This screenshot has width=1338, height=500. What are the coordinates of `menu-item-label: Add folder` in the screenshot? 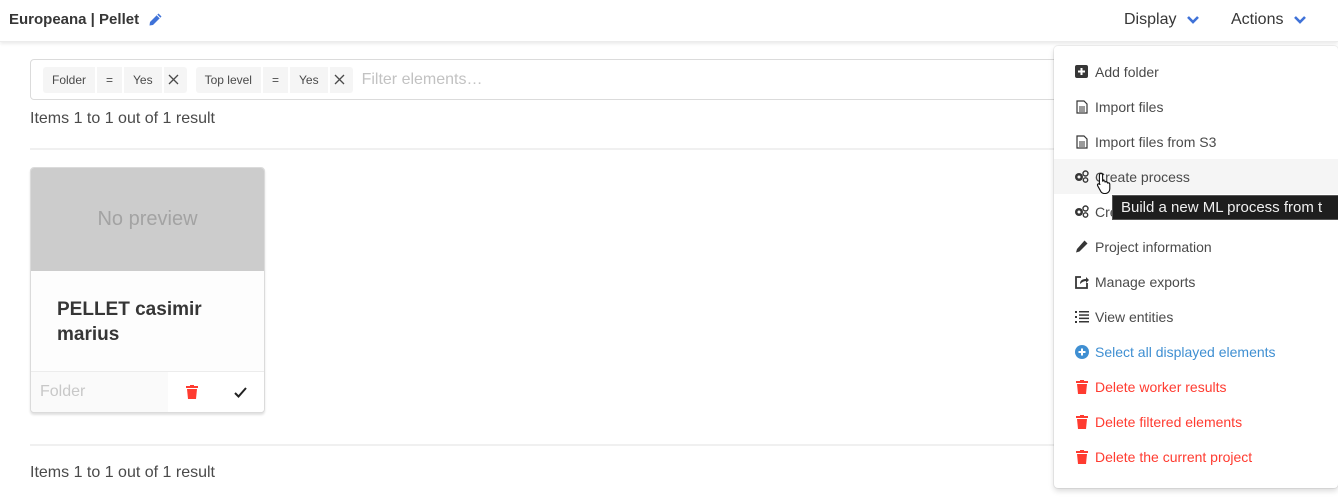 It's located at (1127, 71).